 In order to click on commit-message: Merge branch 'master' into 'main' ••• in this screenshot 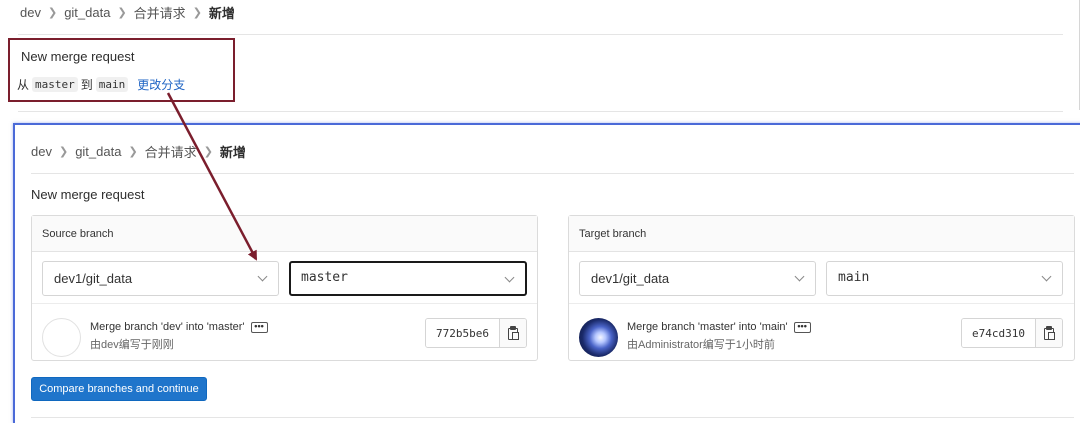, I will do `click(719, 327)`.